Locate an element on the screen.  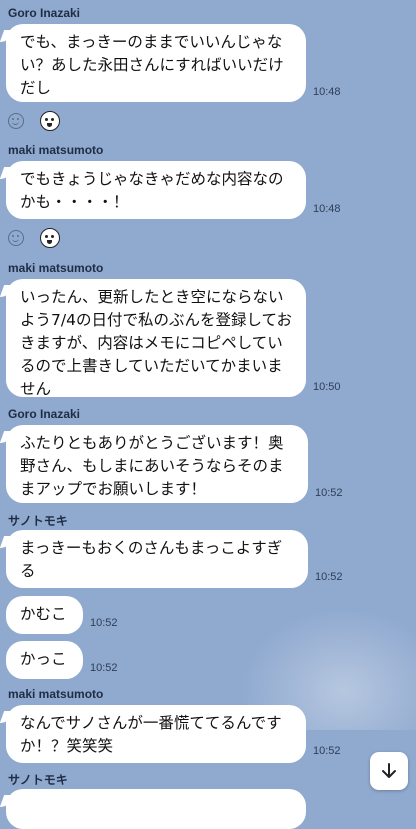
message-bubble: まっきーもおくのさんもまっこよすぎる is located at coordinates (157, 559).